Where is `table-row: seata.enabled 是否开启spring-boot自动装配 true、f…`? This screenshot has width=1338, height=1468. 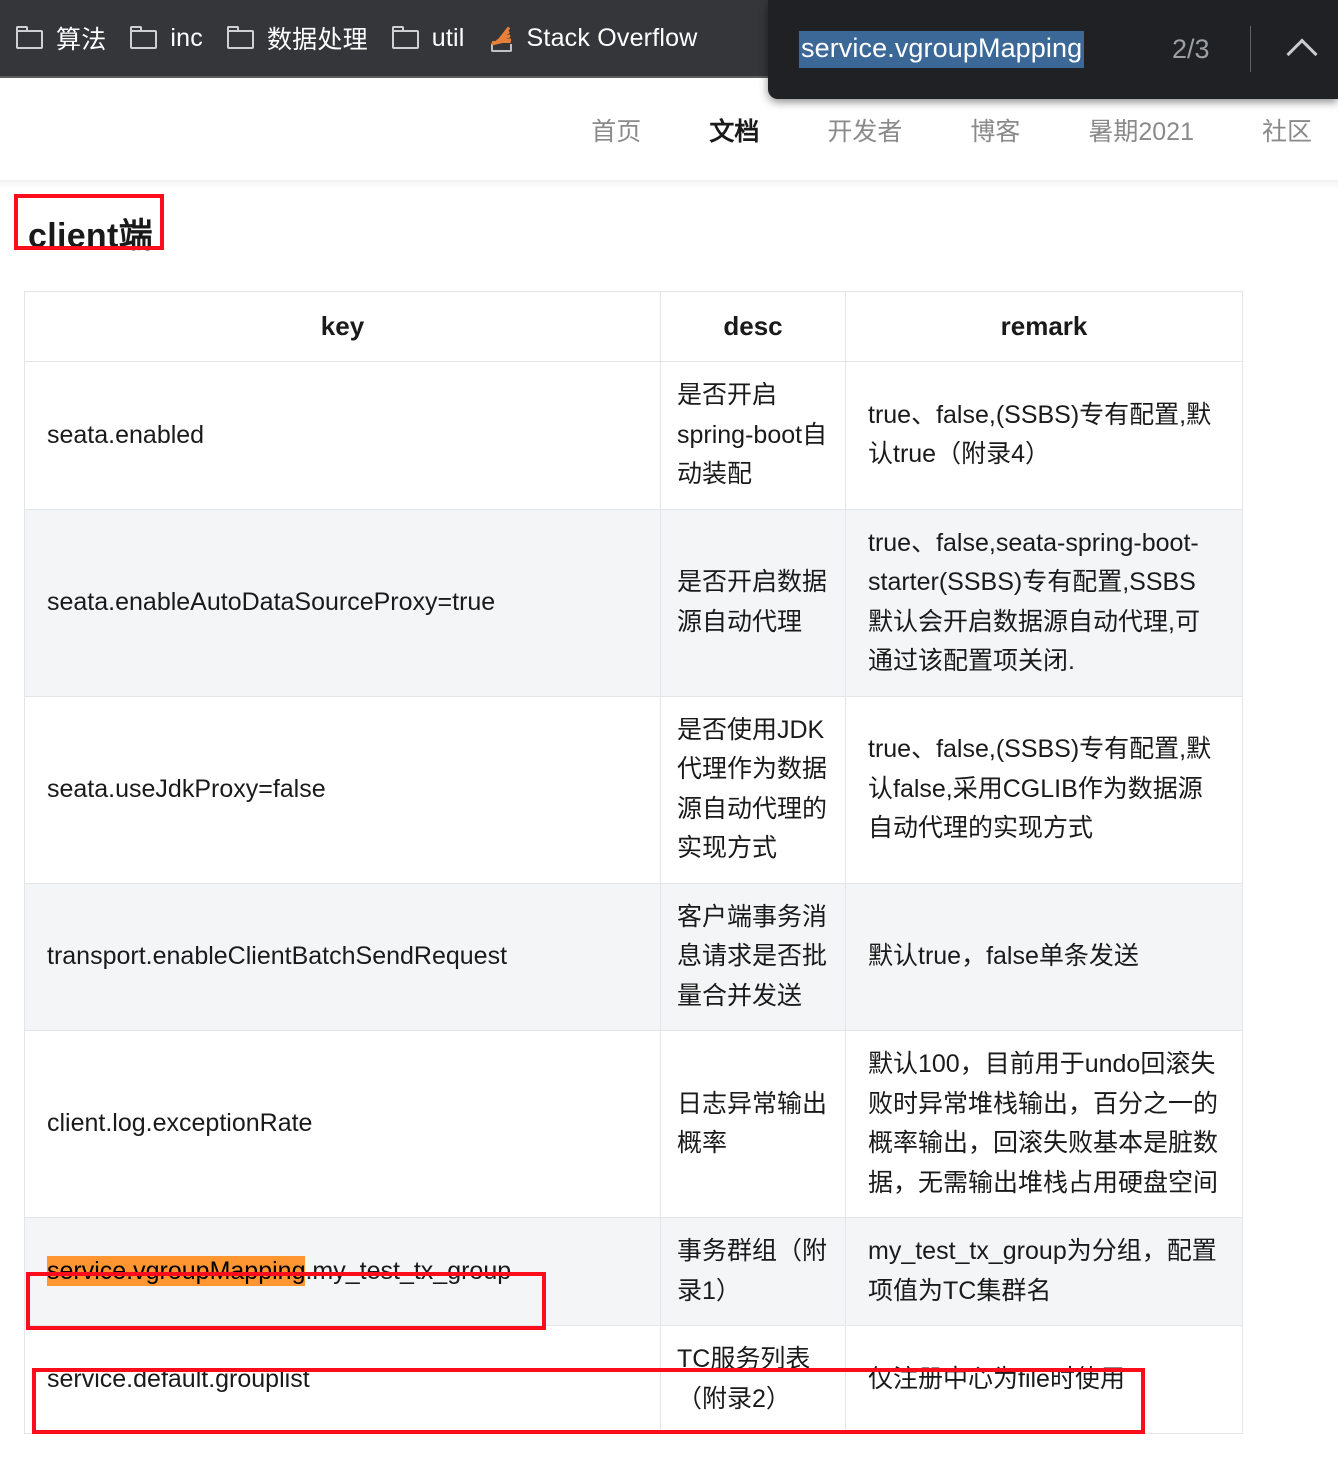 table-row: seata.enabled 是否开启spring-boot自动装配 true、f… is located at coordinates (633, 435).